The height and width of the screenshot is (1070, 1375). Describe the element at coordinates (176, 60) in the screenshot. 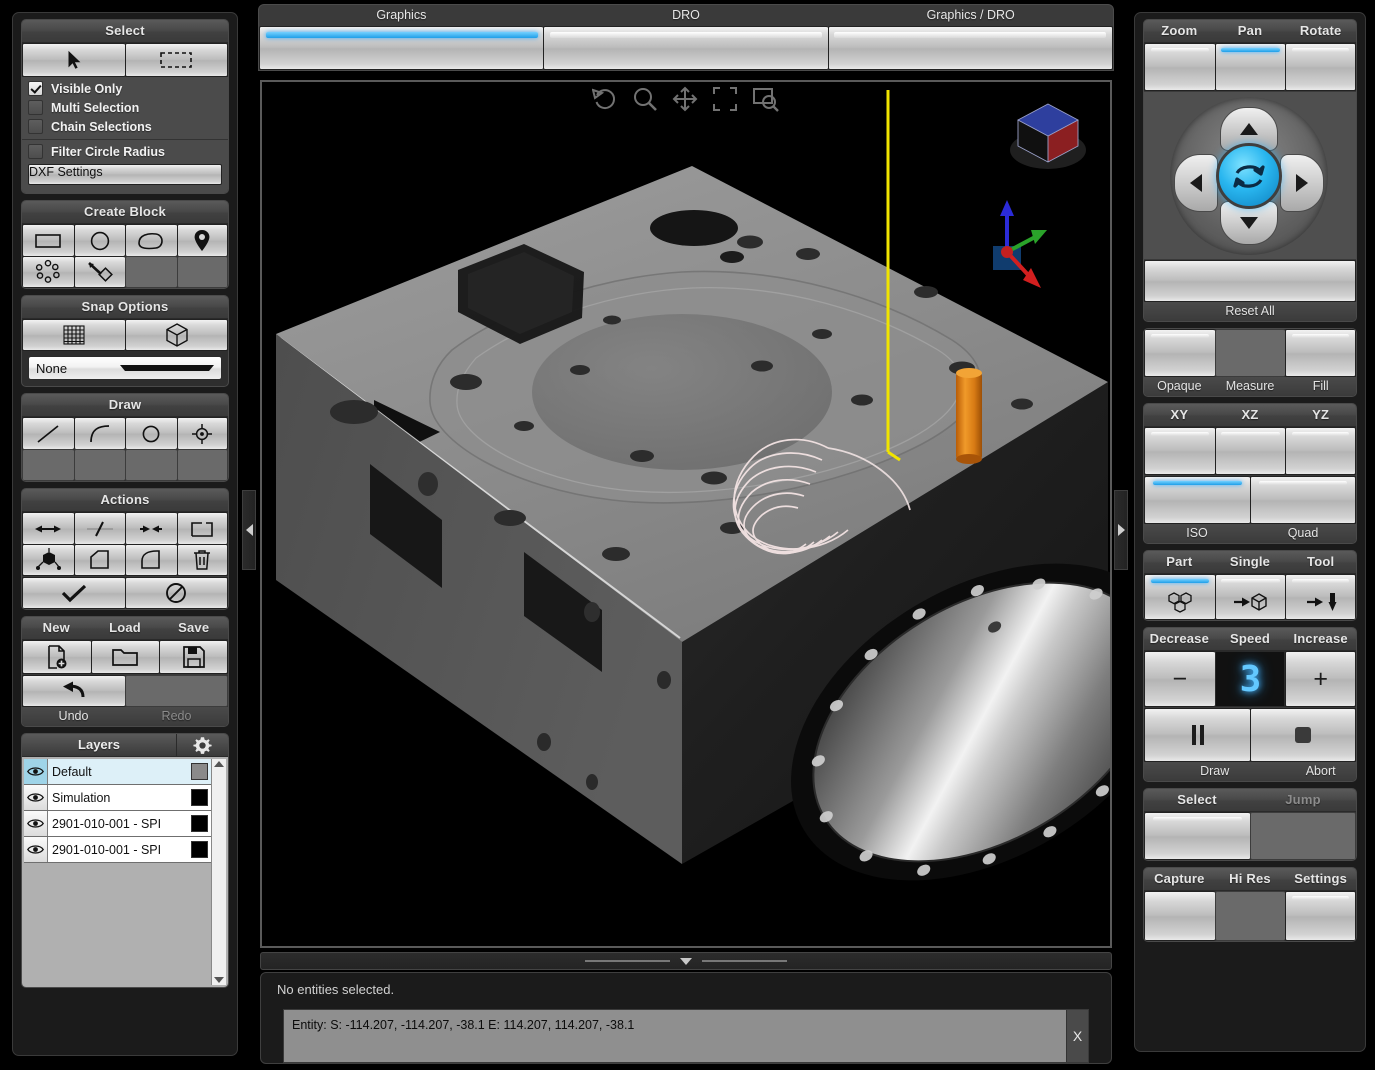

I see `box-select-button` at that location.